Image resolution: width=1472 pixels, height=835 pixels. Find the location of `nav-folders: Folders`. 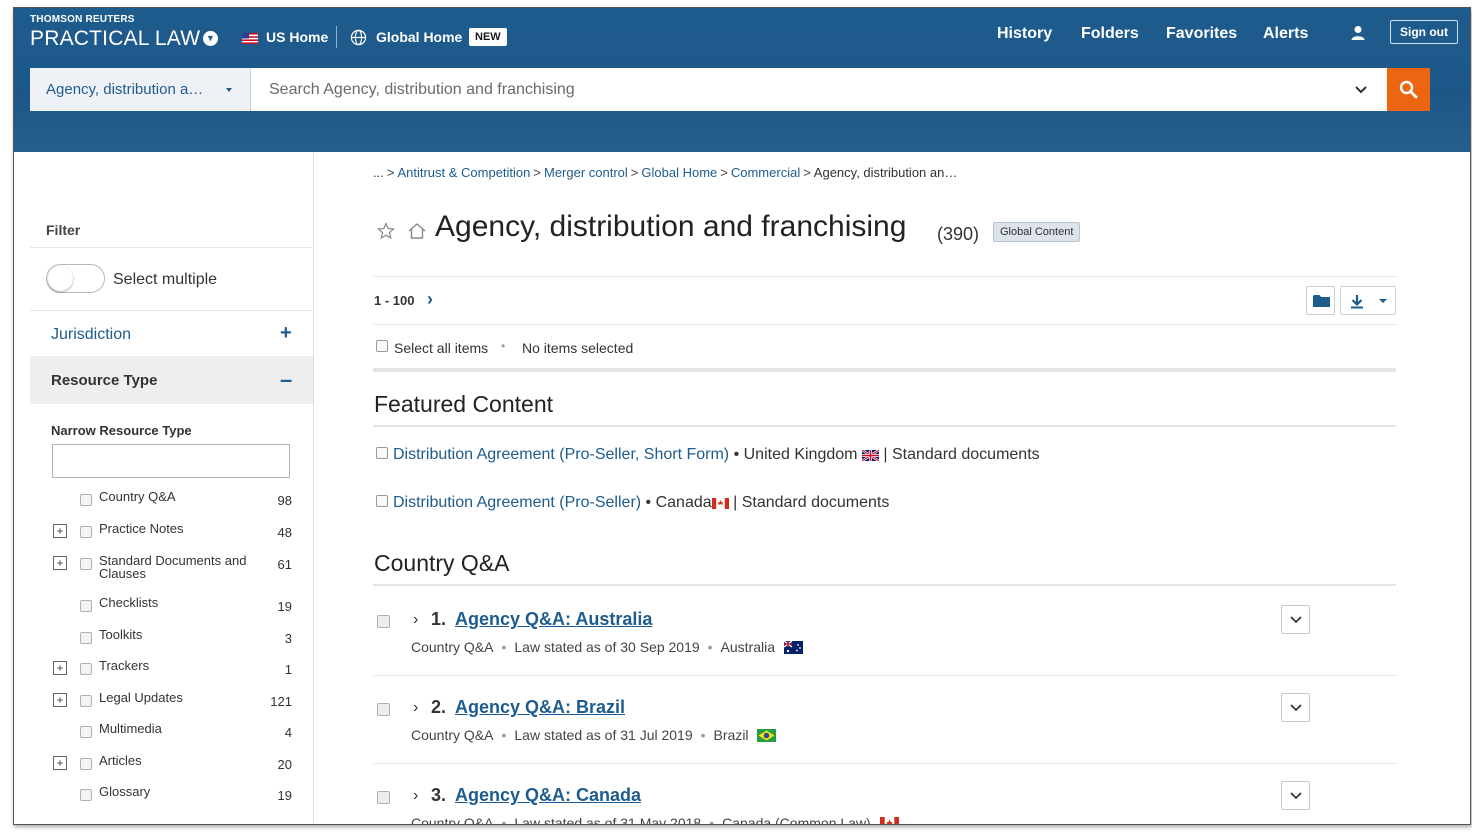

nav-folders: Folders is located at coordinates (1110, 34).